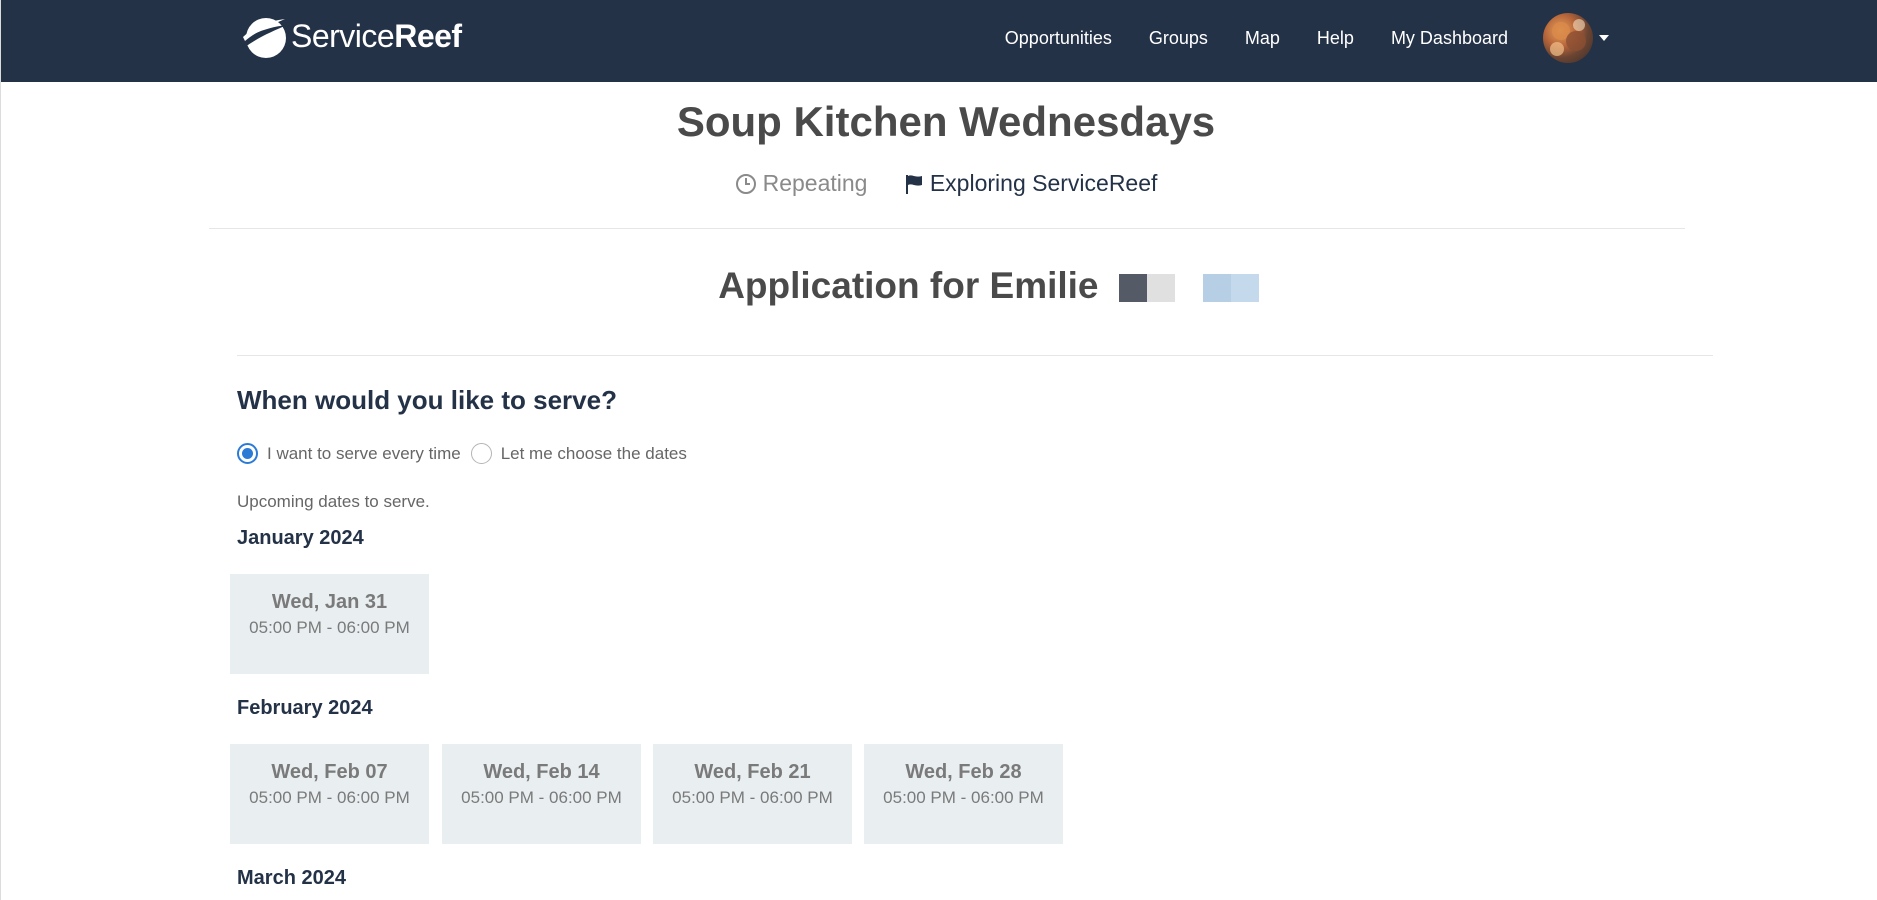 This screenshot has width=1877, height=900. Describe the element at coordinates (364, 454) in the screenshot. I see `serve-every-time-label: I want to serve every time` at that location.